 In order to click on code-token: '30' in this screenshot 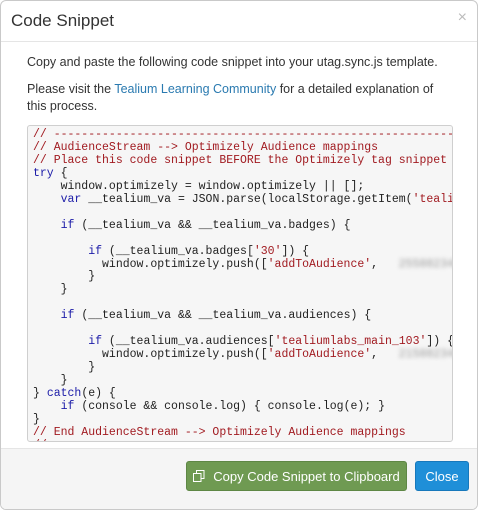, I will do `click(267, 251)`.